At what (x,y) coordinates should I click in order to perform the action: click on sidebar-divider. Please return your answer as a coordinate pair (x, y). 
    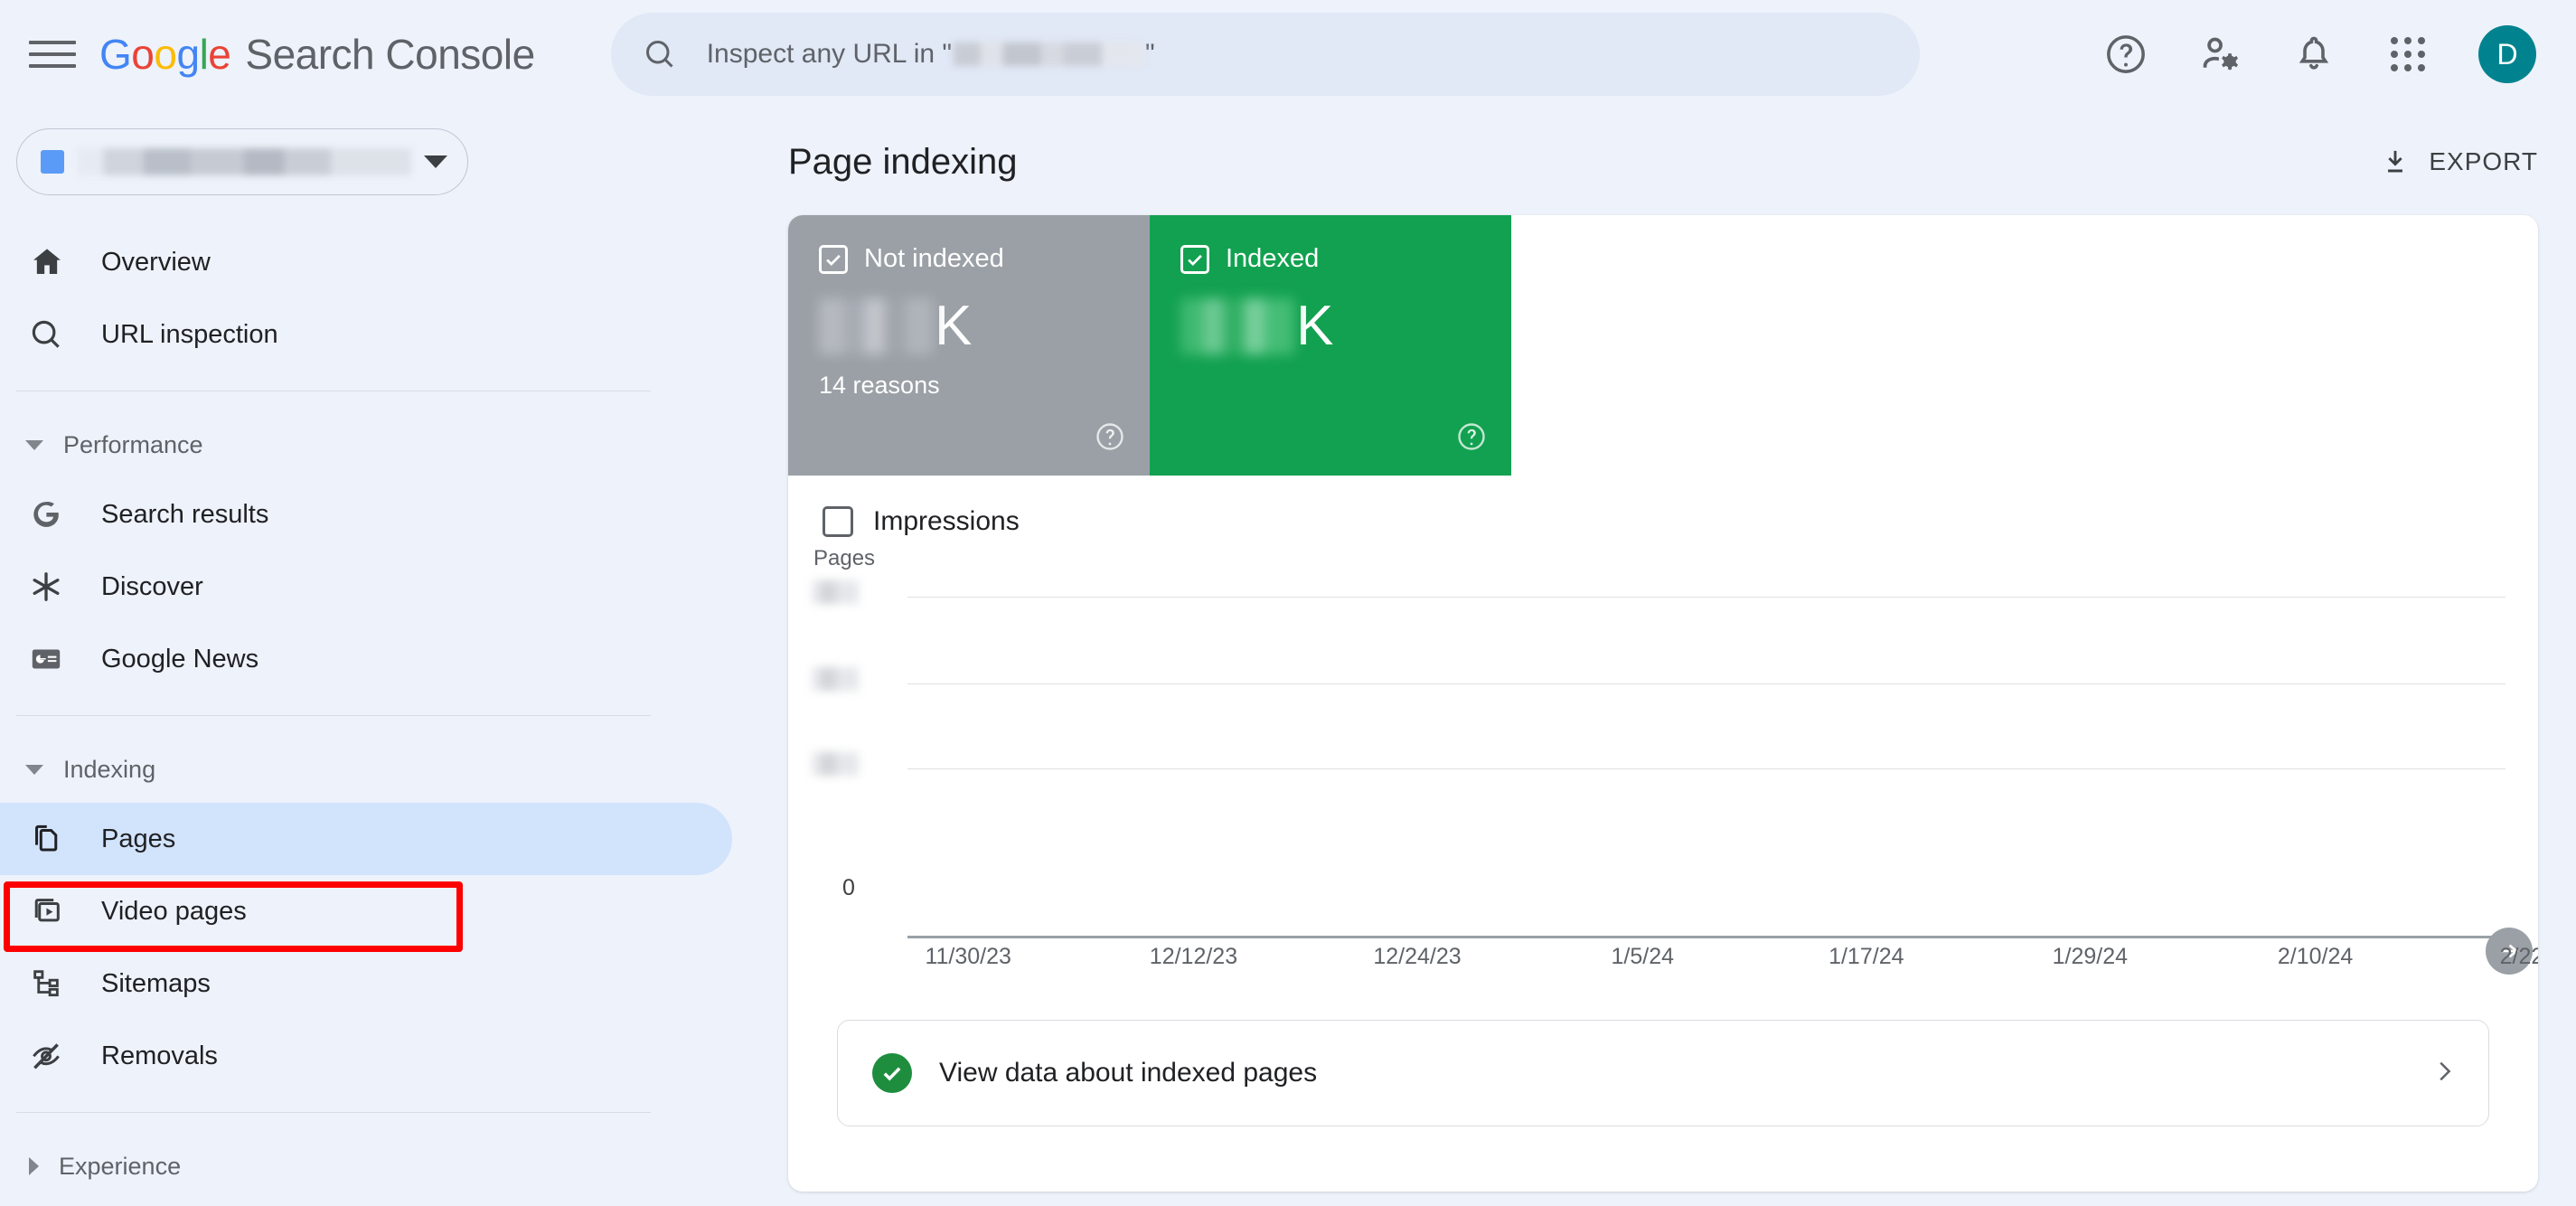
    Looking at the image, I should click on (334, 1112).